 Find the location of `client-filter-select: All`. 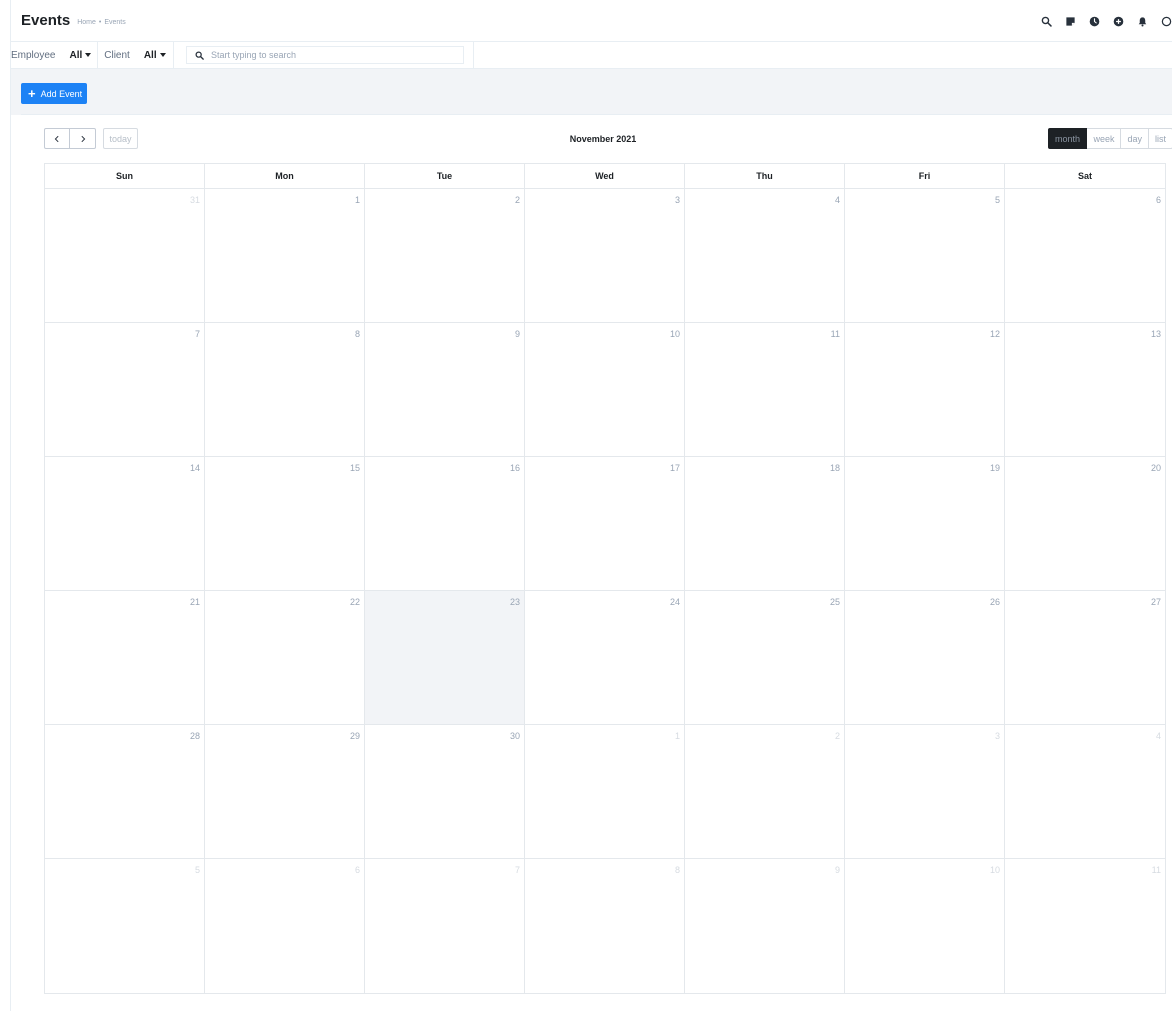

client-filter-select: All is located at coordinates (155, 55).